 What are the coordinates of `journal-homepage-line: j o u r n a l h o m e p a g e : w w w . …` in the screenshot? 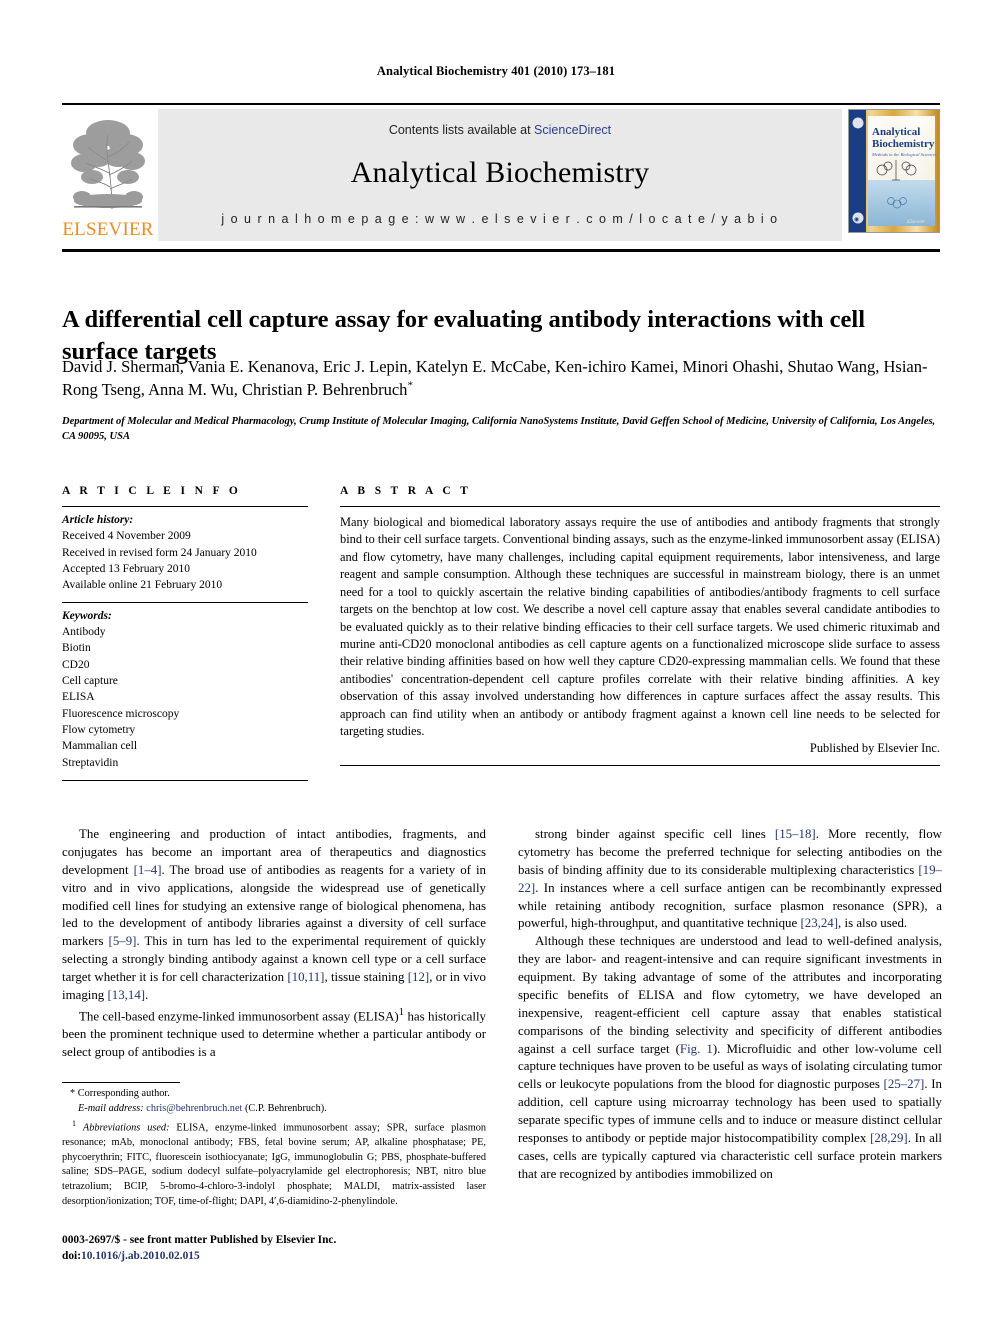 It's located at (500, 219).